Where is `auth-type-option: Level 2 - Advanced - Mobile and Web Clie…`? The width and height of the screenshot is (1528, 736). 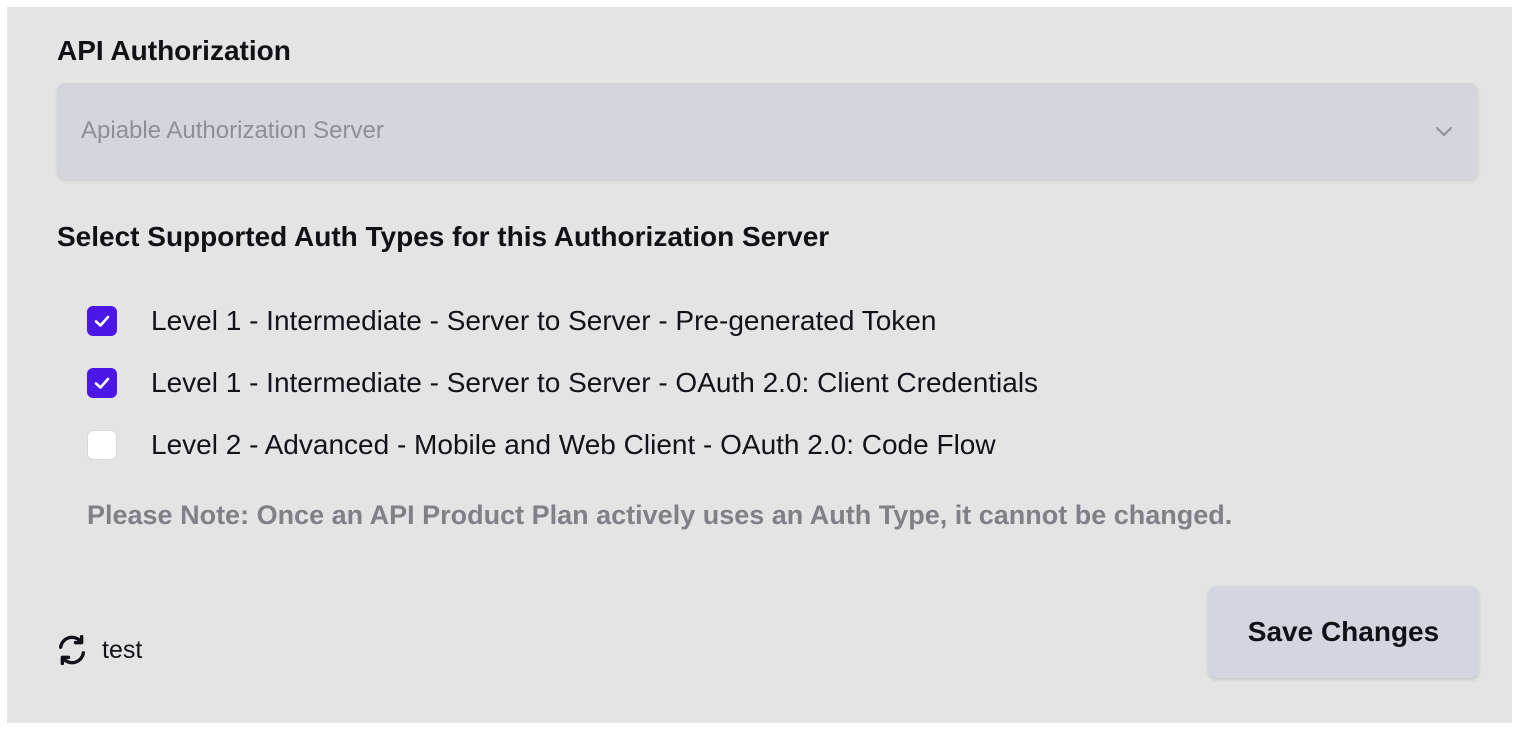
auth-type-option: Level 2 - Advanced - Mobile and Web Clie… is located at coordinates (541, 445).